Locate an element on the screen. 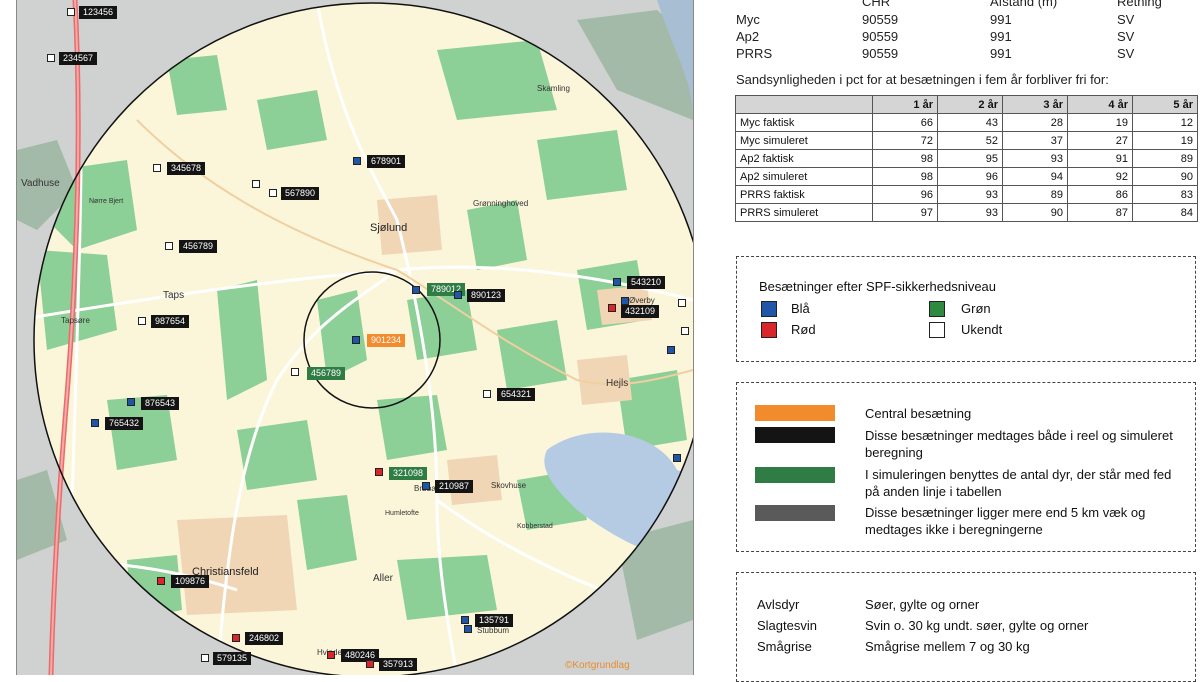 The height and width of the screenshot is (682, 1200). town-name: Aller is located at coordinates (383, 578).